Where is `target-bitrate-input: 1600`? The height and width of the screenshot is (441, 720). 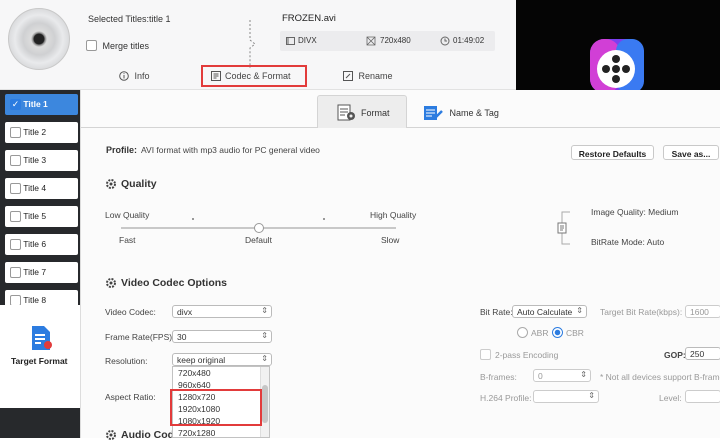
target-bitrate-input: 1600 is located at coordinates (702, 311).